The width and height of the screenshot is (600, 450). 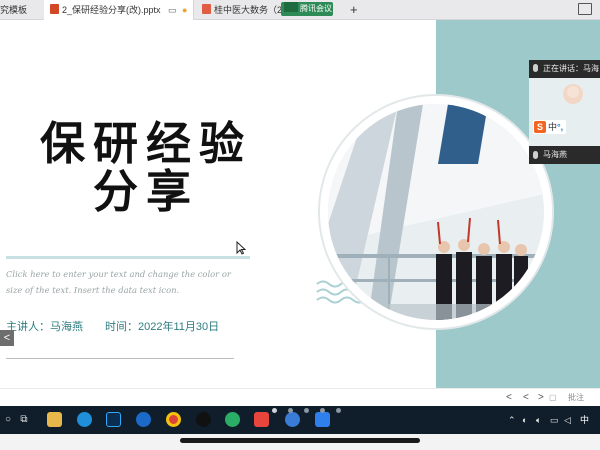 I want to click on tab-label: 究模板, so click(x=14, y=10).